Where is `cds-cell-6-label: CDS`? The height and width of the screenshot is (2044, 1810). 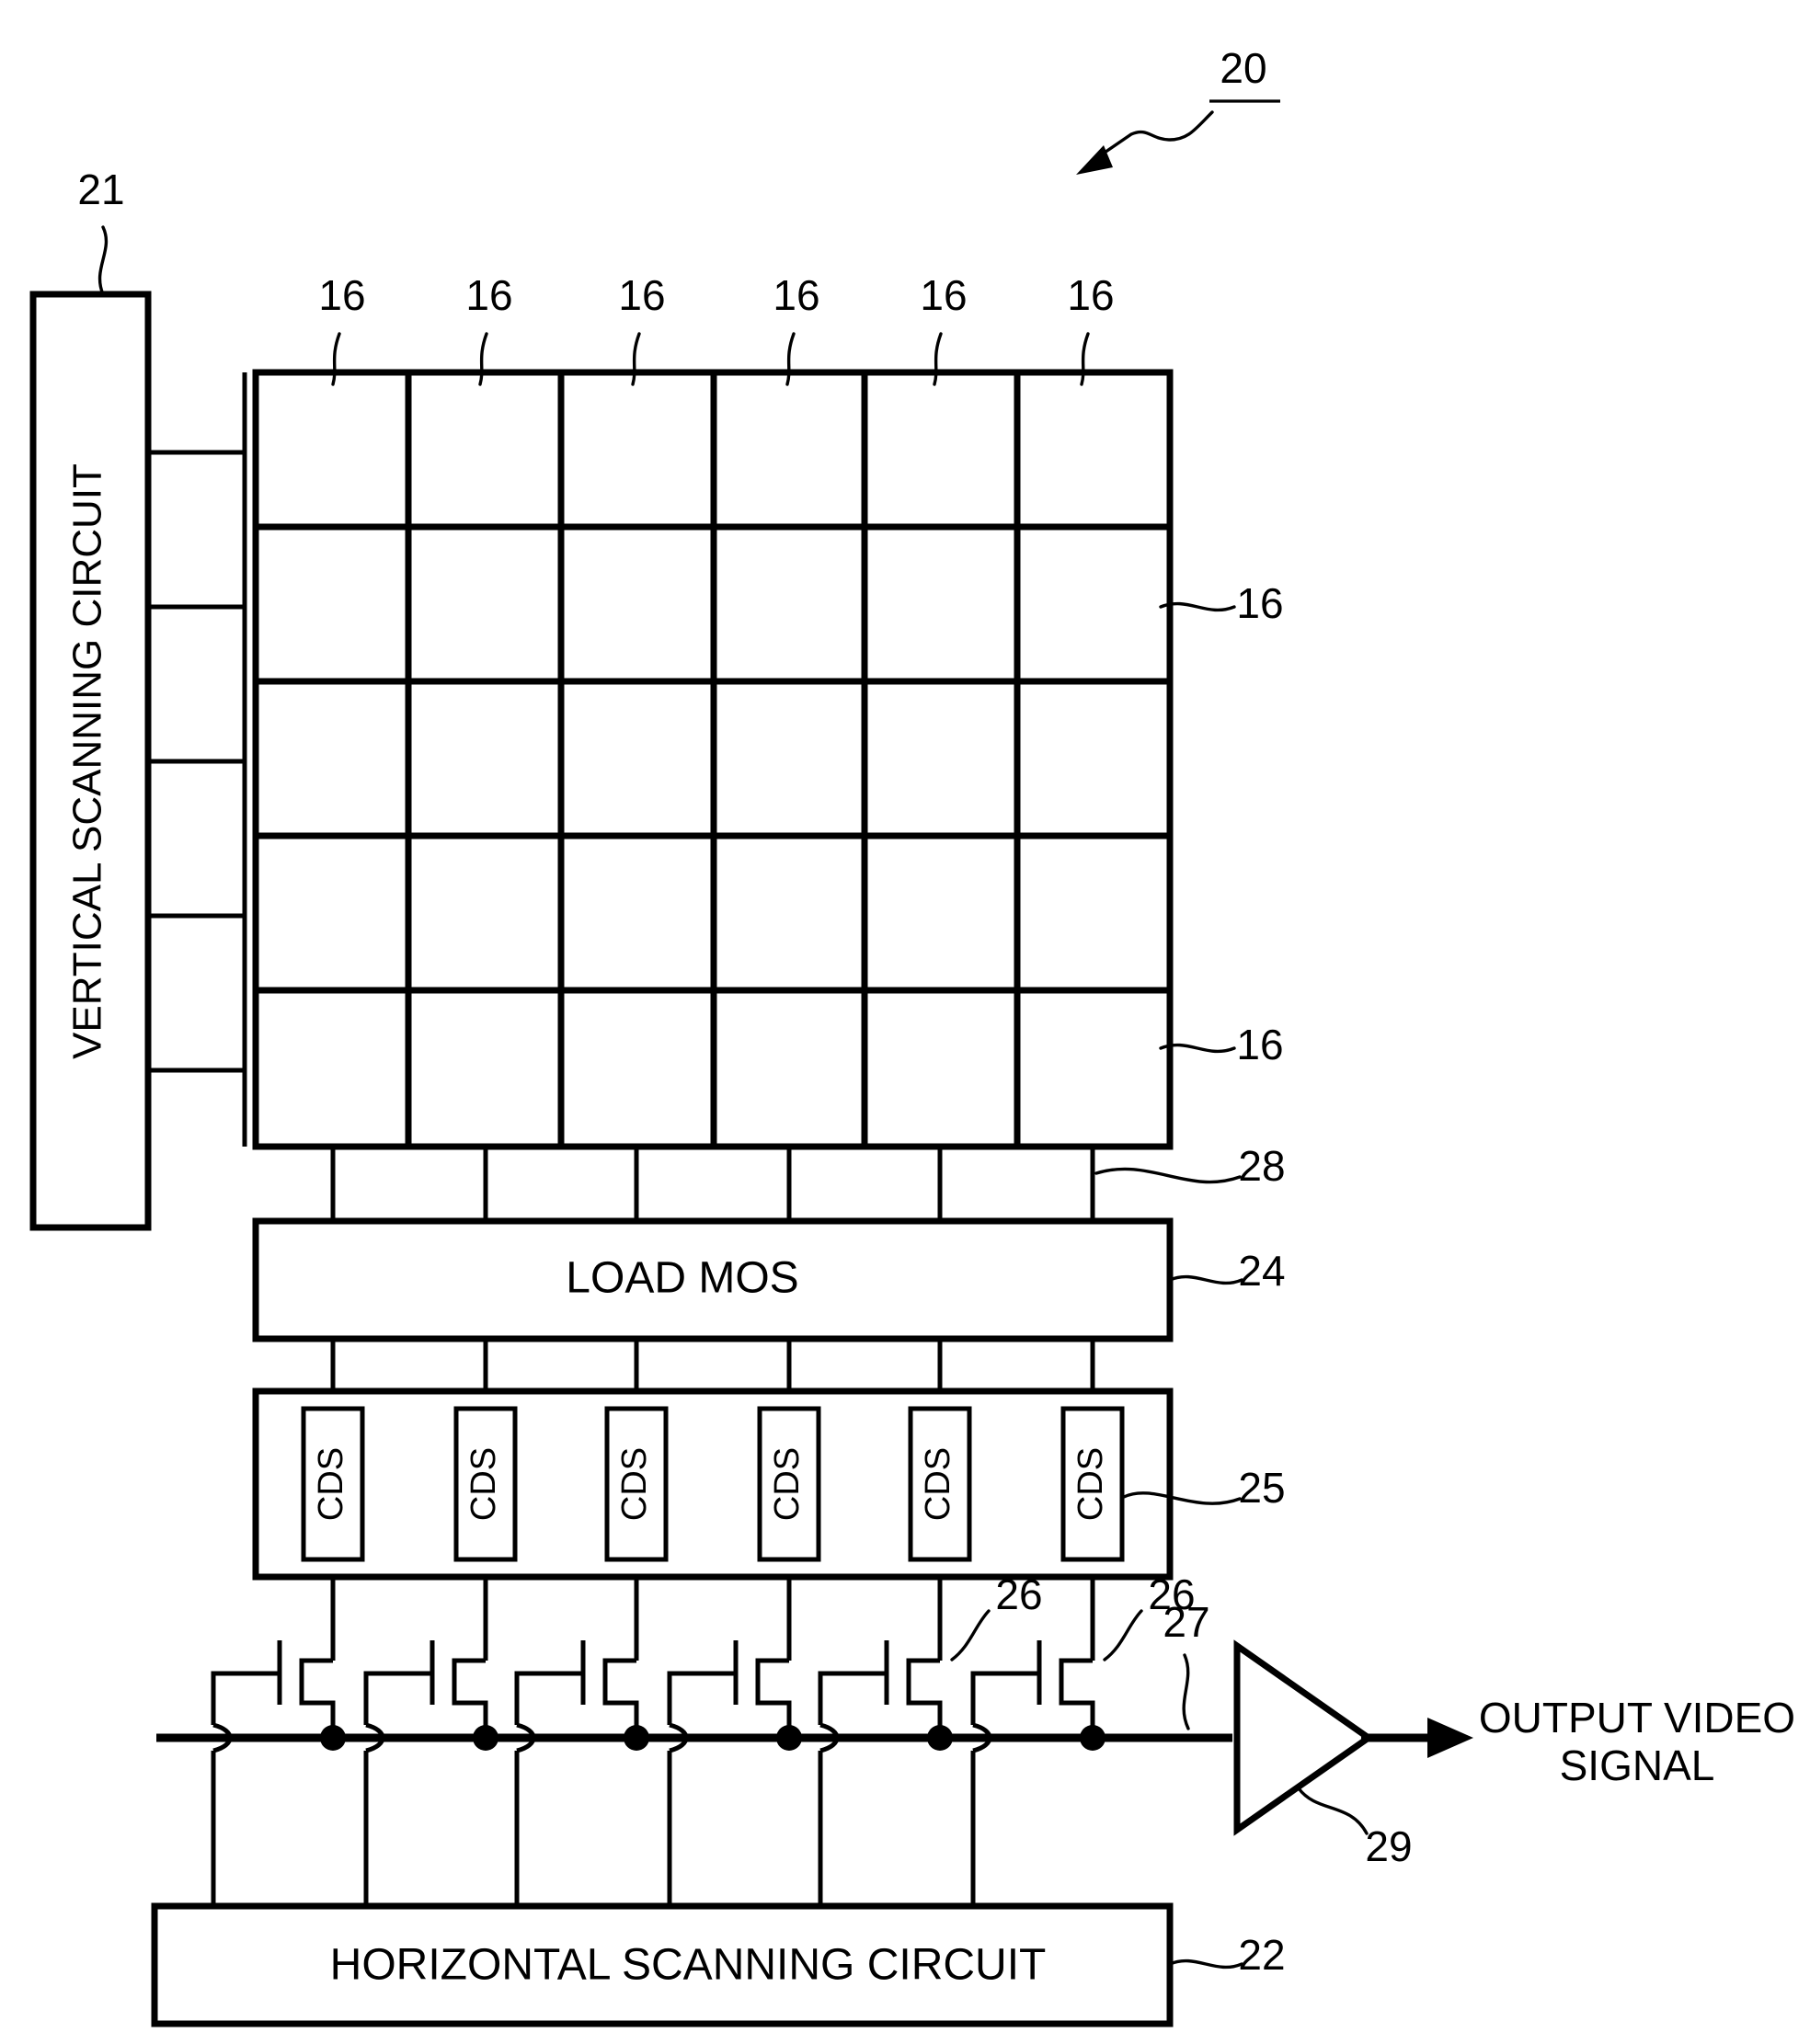
cds-cell-6-label: CDS is located at coordinates (1090, 1484).